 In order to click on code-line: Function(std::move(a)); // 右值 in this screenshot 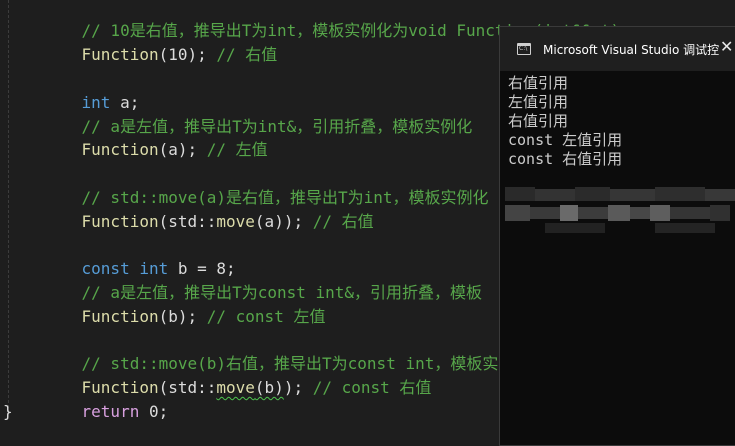, I will do `click(208, 210)`.